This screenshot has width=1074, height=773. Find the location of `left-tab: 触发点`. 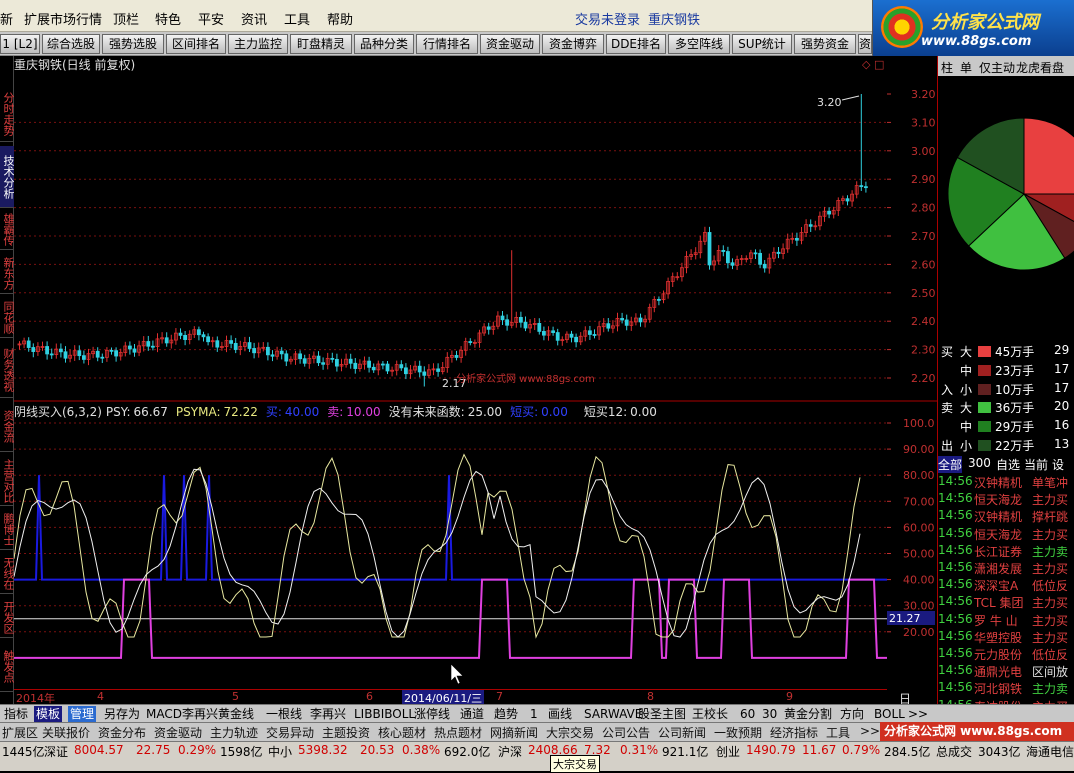

left-tab: 触发点 is located at coordinates (7, 667).